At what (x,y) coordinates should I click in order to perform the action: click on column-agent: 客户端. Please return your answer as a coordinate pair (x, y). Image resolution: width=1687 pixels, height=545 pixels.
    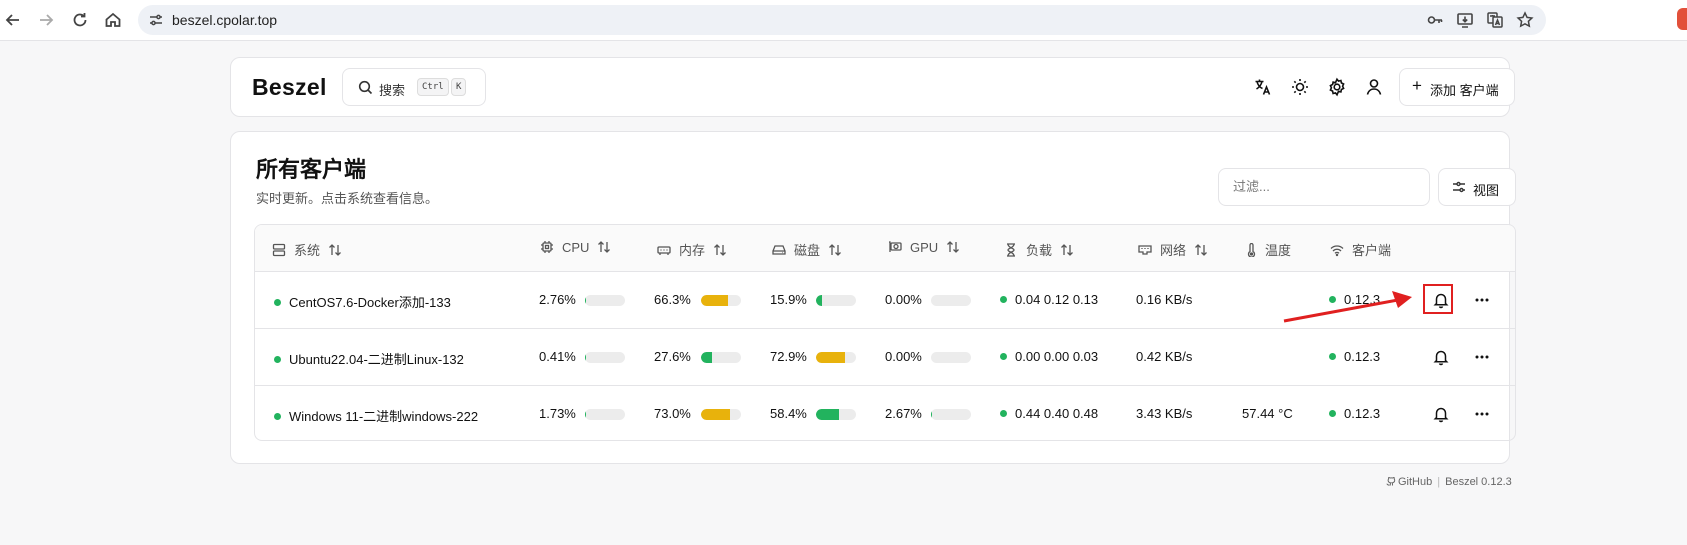
    Looking at the image, I should click on (1361, 249).